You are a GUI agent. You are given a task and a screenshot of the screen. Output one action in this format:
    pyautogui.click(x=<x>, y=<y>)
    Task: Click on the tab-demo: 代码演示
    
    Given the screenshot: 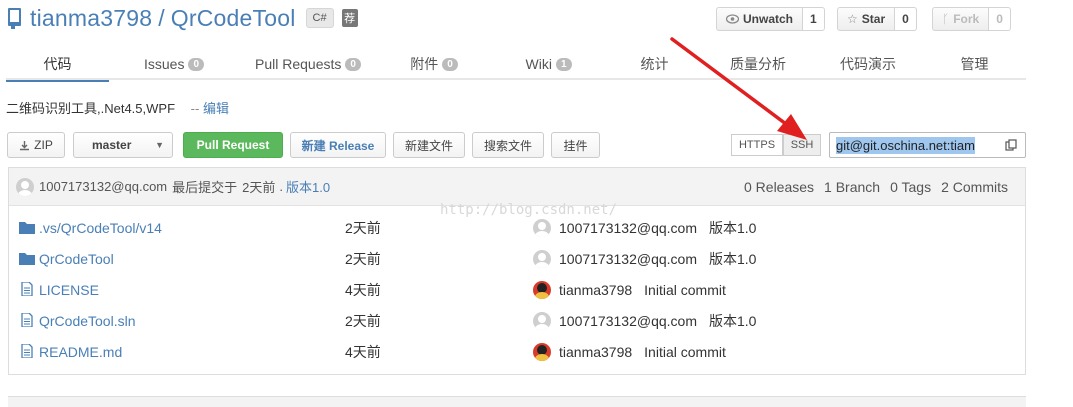 What is the action you would take?
    pyautogui.click(x=868, y=64)
    